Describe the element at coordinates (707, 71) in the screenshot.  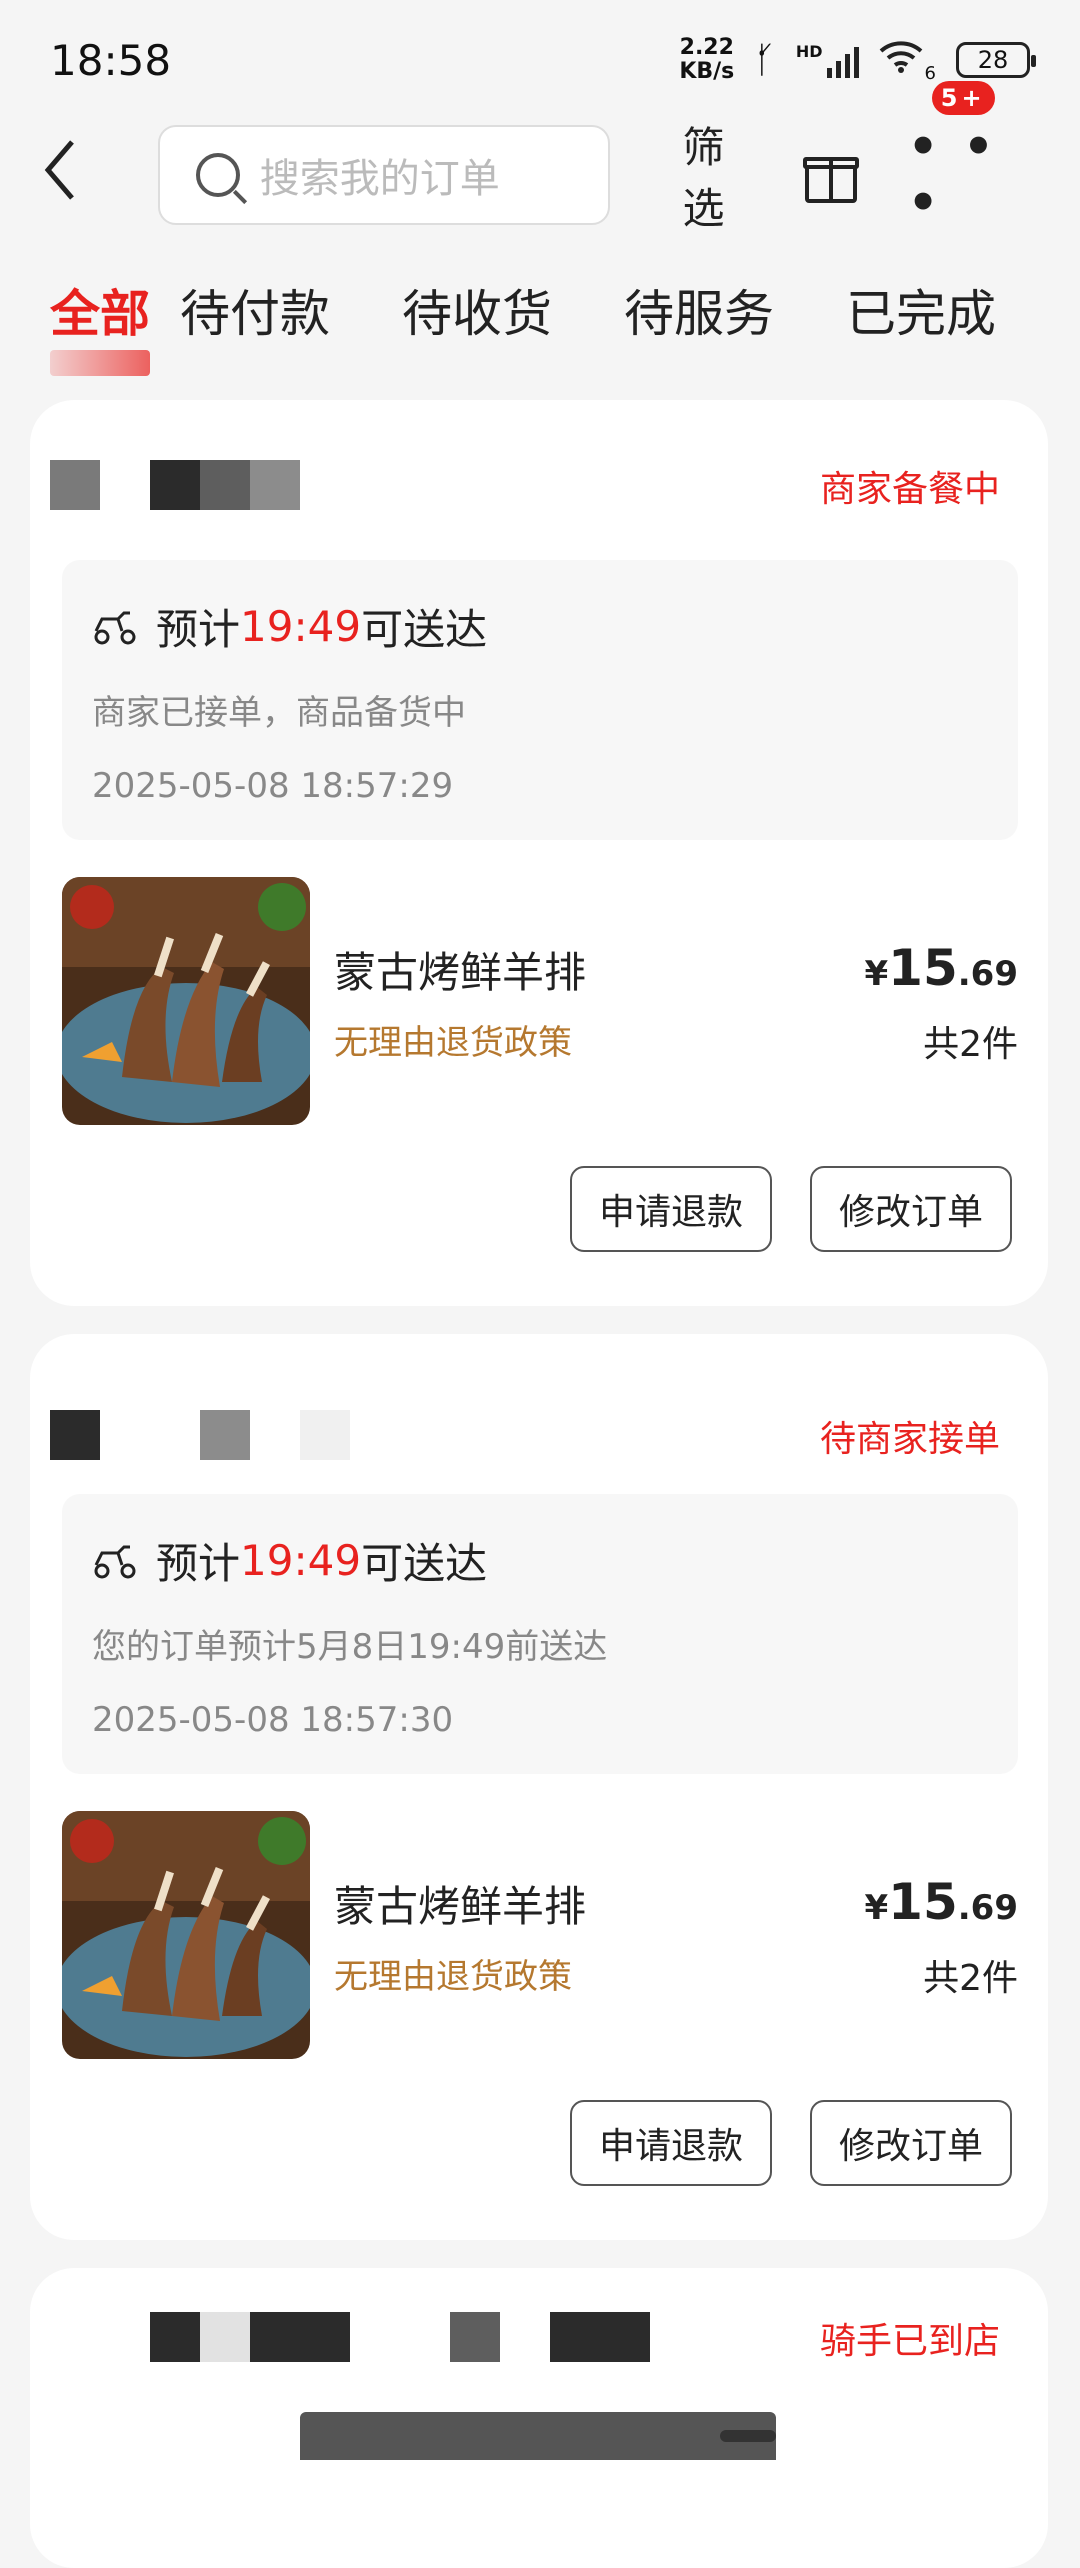
I see `network-speed-unit: KB/s` at that location.